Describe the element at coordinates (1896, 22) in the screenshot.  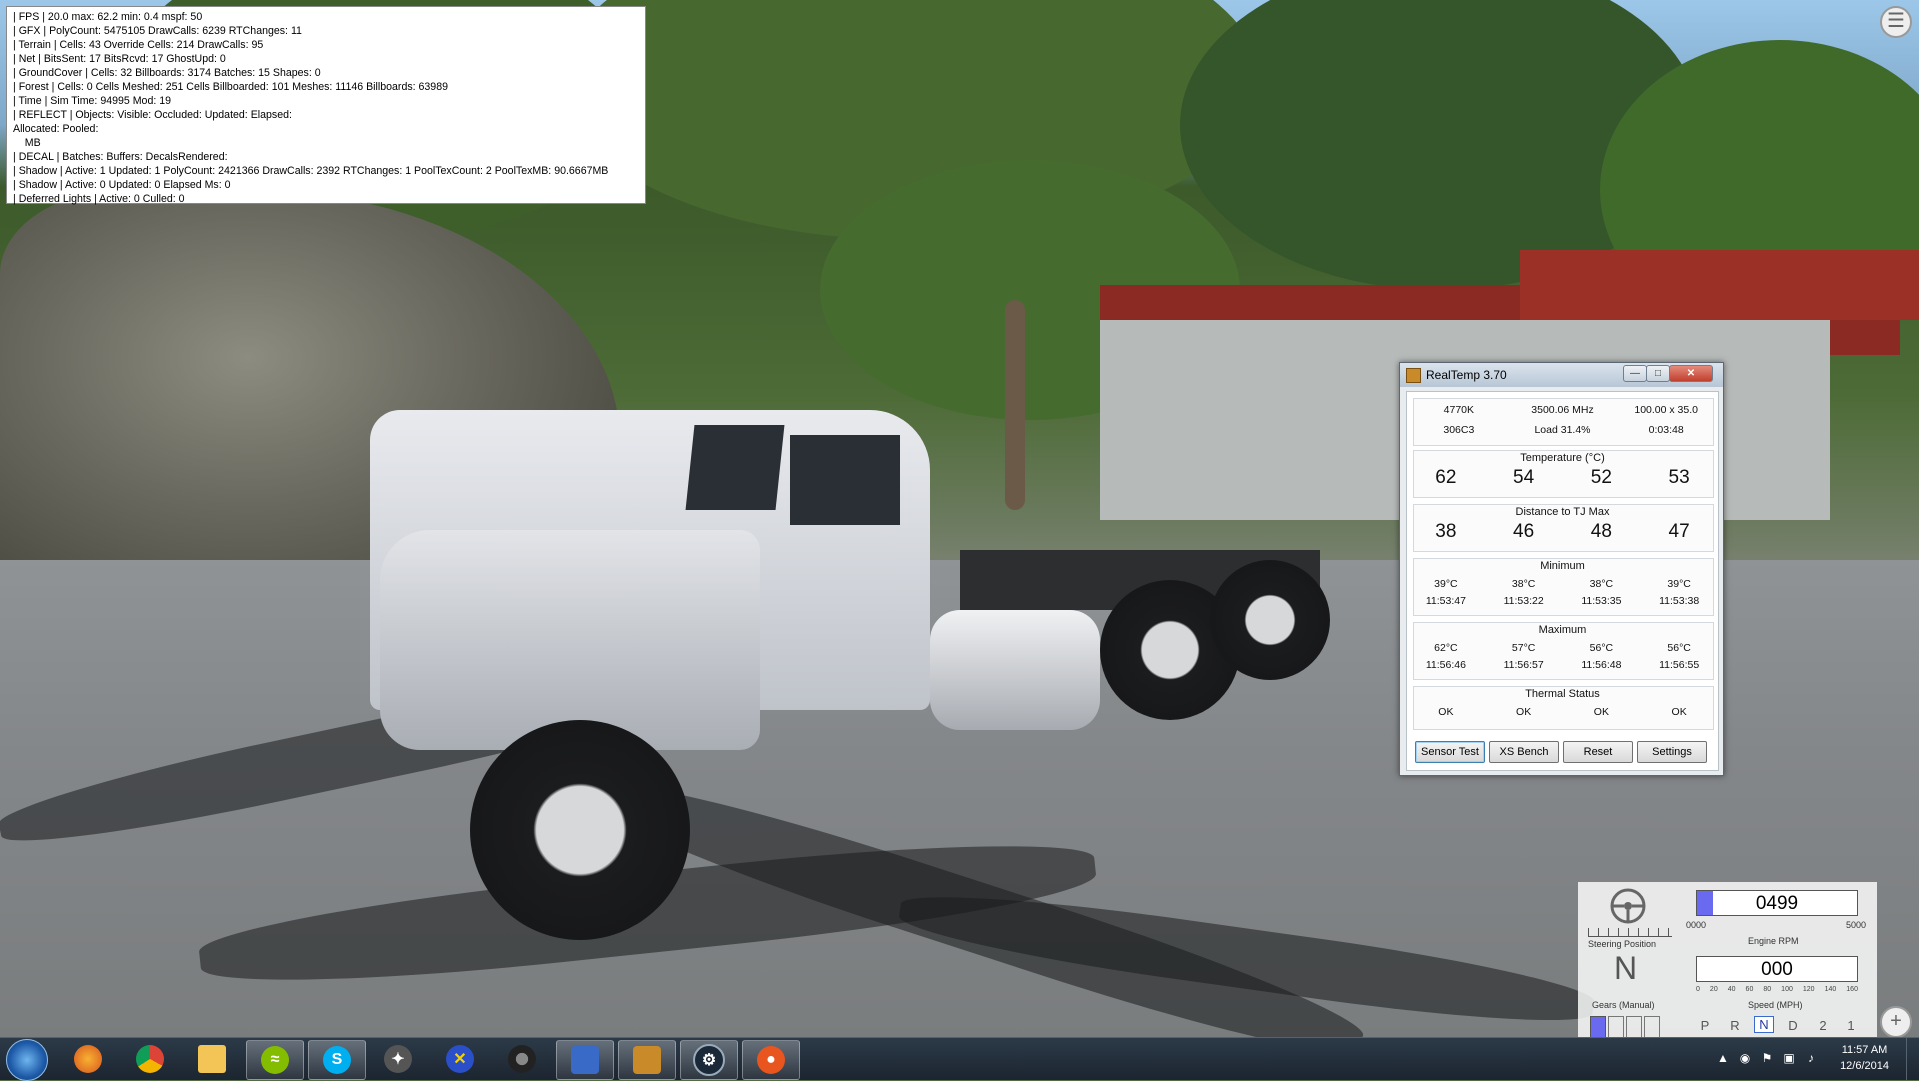
I see `menu-icon: ☰` at that location.